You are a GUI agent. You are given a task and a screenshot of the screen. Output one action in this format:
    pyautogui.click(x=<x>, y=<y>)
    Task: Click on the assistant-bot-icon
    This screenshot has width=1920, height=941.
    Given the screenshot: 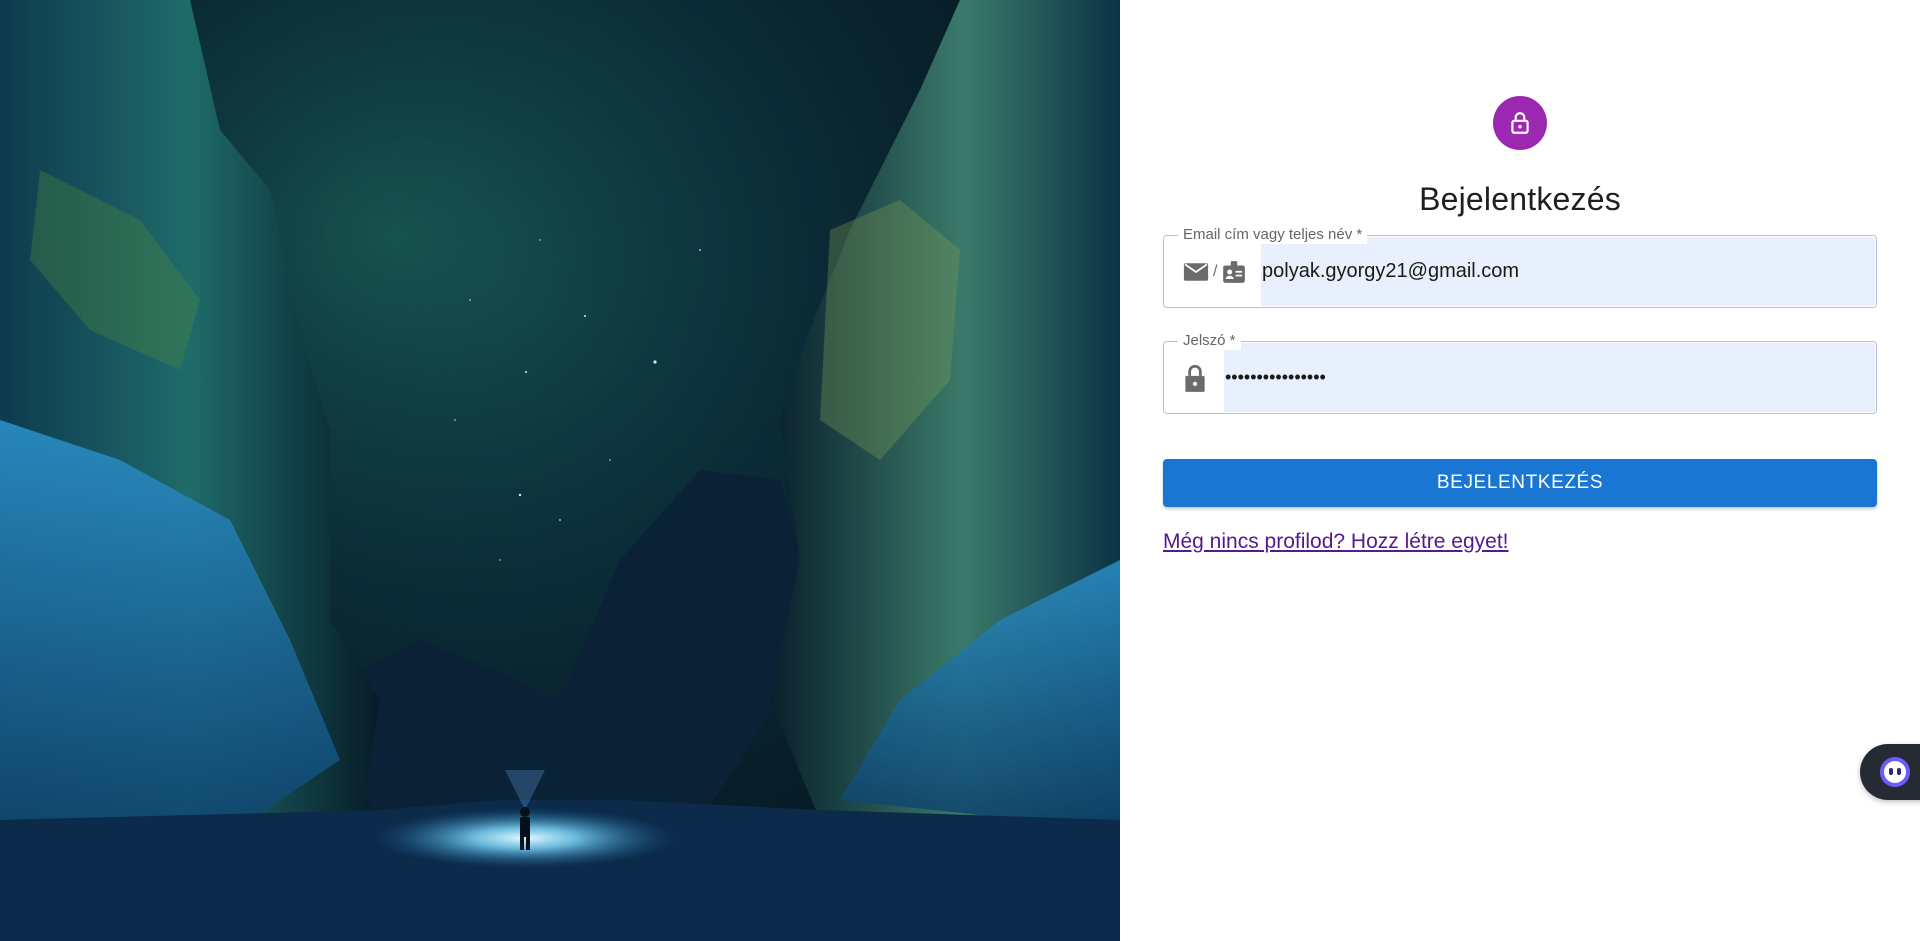 What is the action you would take?
    pyautogui.click(x=1895, y=772)
    